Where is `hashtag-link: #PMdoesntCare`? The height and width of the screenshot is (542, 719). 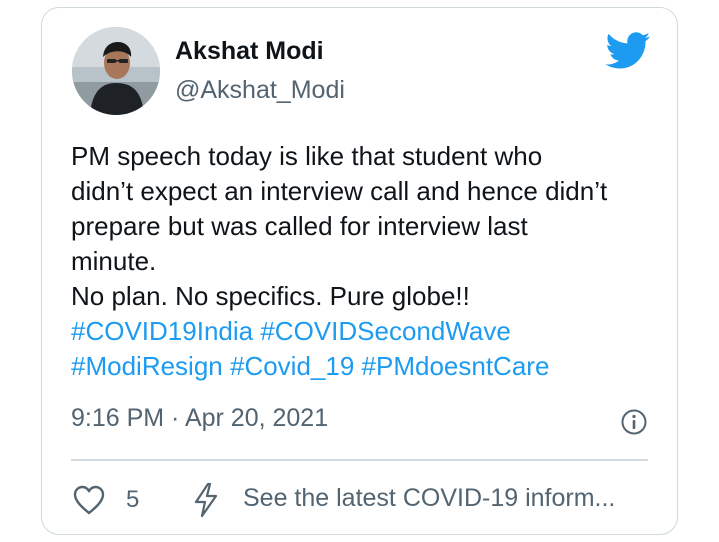 hashtag-link: #PMdoesntCare is located at coordinates (456, 366).